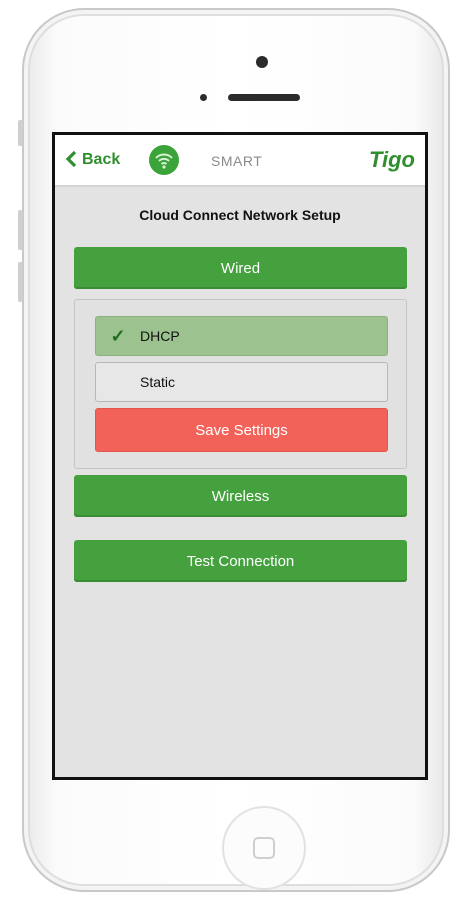 This screenshot has width=460, height=899. I want to click on tigo-logo: Tigo, so click(391, 159).